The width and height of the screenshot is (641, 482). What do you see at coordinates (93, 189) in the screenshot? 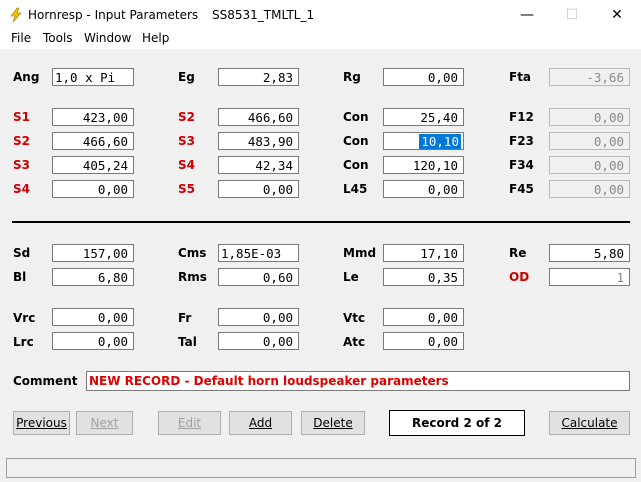
I see `field-s4-b: 0,00` at bounding box center [93, 189].